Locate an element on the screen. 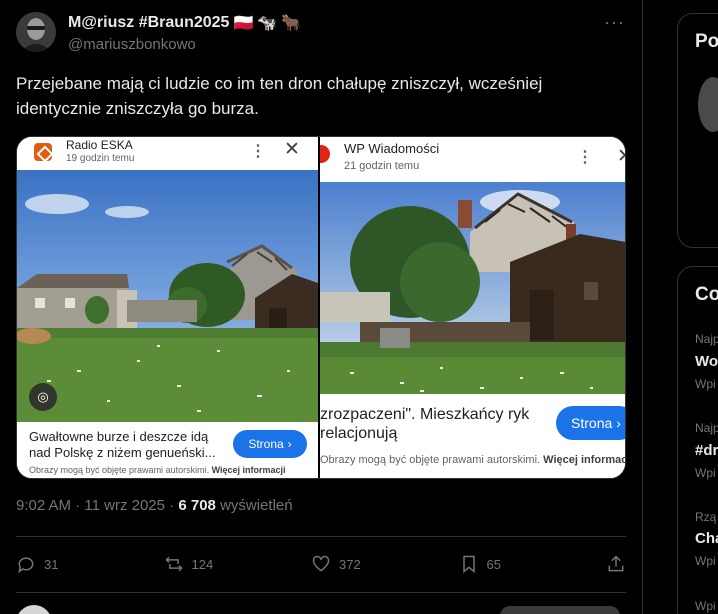 The height and width of the screenshot is (614, 718). trend-sub-2: Wpi is located at coordinates (705, 473).